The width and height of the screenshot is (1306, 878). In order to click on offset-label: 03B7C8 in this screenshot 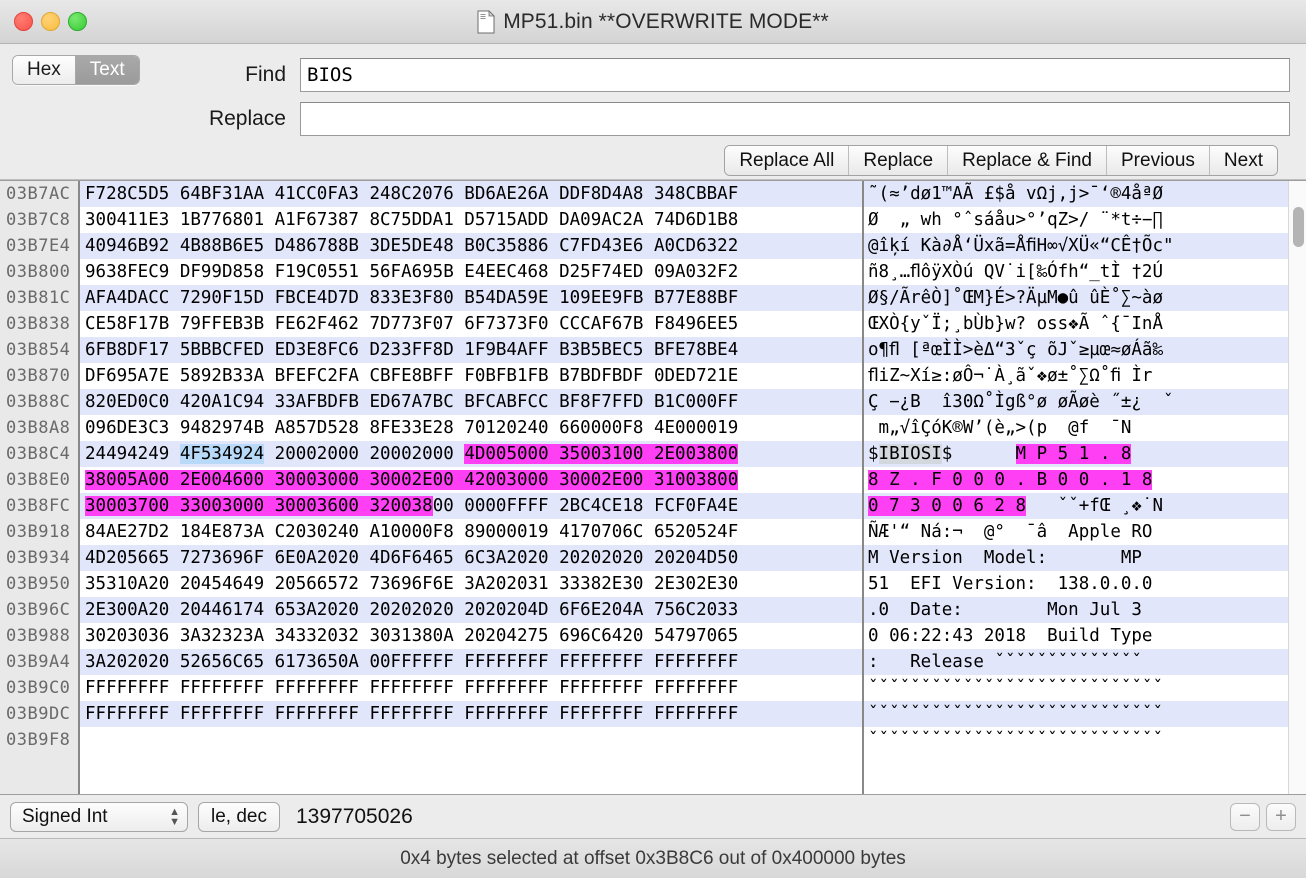, I will do `click(38, 220)`.